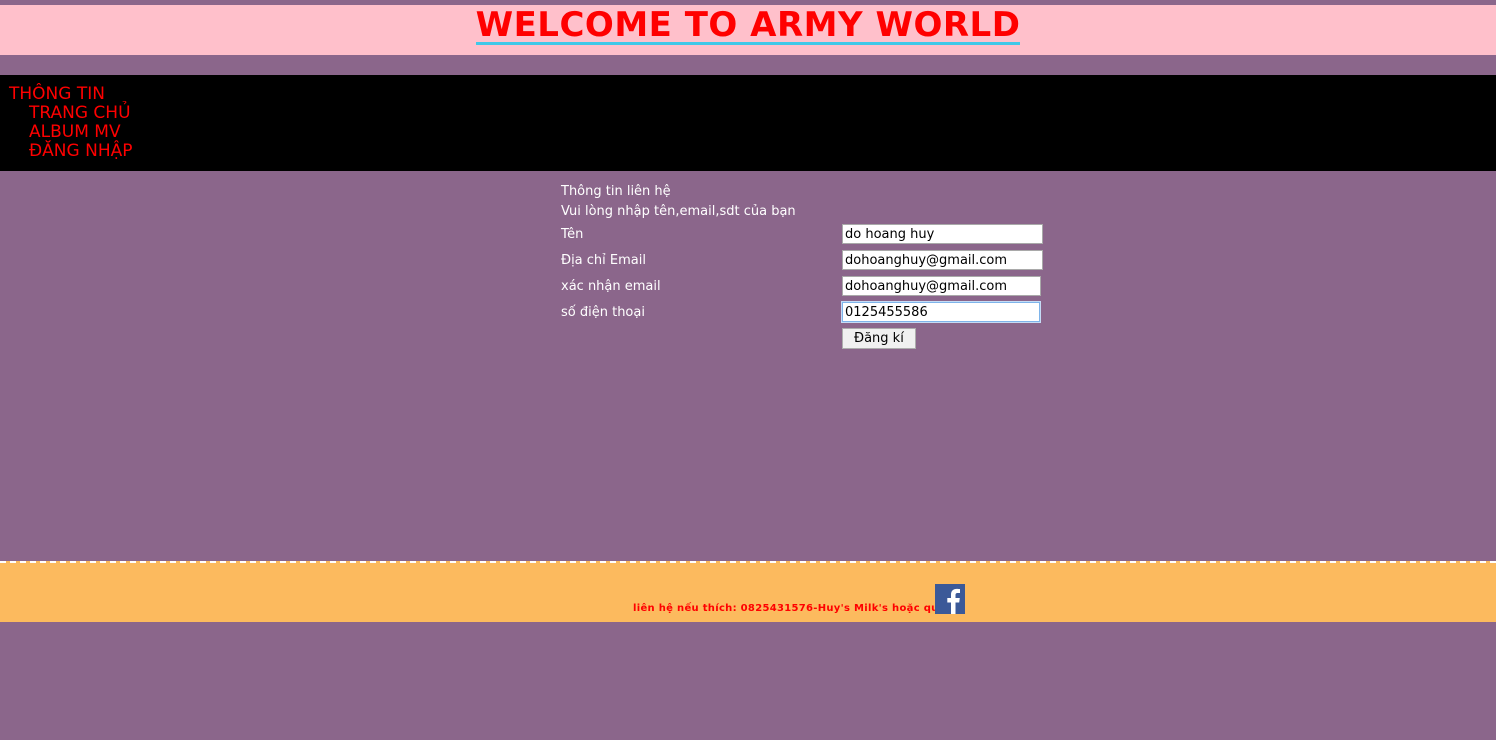 The height and width of the screenshot is (740, 1496). What do you see at coordinates (811, 263) in the screenshot?
I see `email-row: Địa chỉ Email` at bounding box center [811, 263].